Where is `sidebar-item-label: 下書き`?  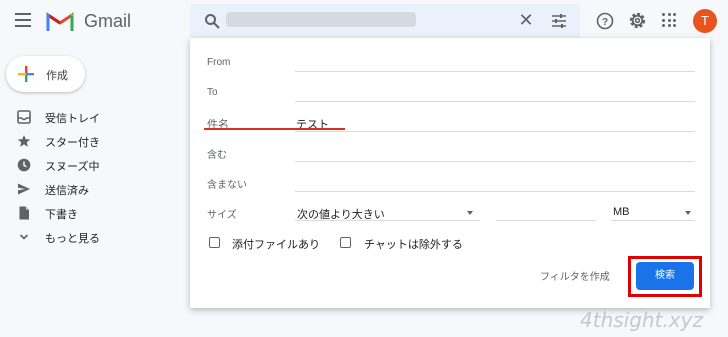 sidebar-item-label: 下書き is located at coordinates (61, 215).